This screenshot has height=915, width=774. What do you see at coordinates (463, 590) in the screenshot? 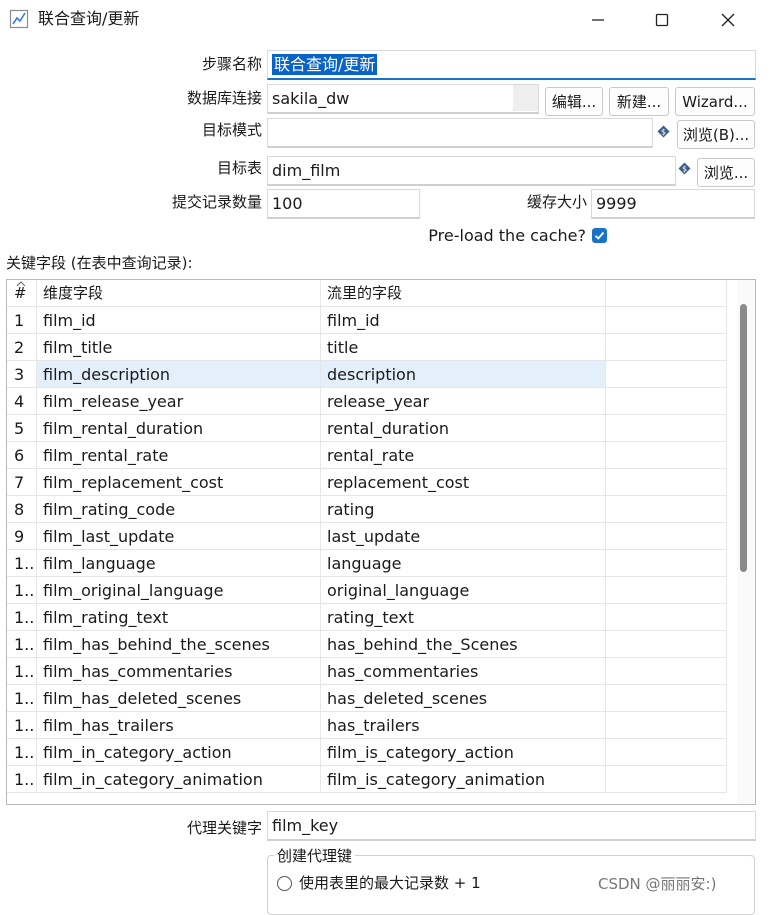
I see `stream-field-cell: original_language` at bounding box center [463, 590].